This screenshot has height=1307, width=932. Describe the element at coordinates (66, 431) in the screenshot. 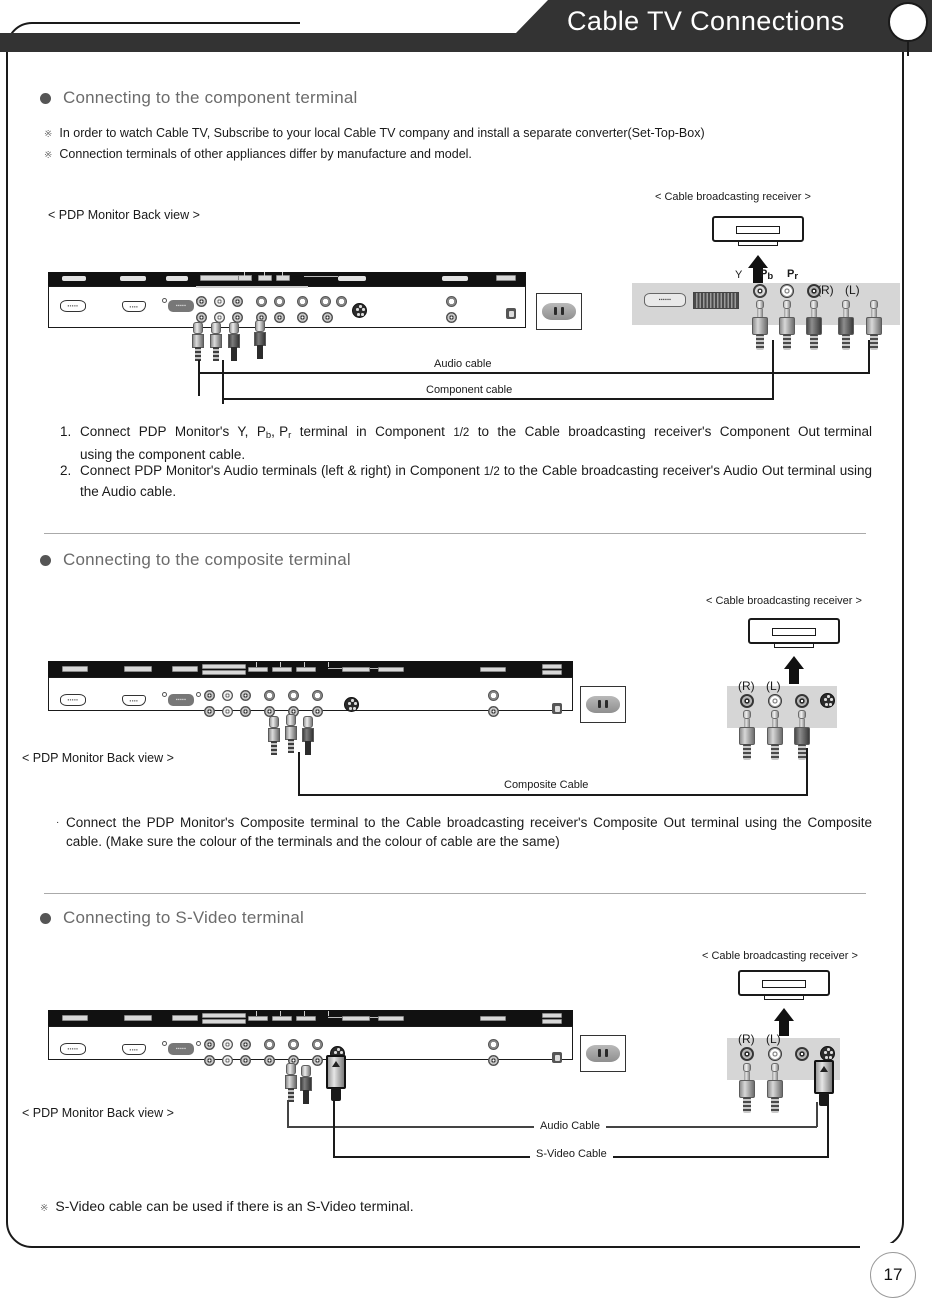

I see `step-1-number: 1.` at that location.